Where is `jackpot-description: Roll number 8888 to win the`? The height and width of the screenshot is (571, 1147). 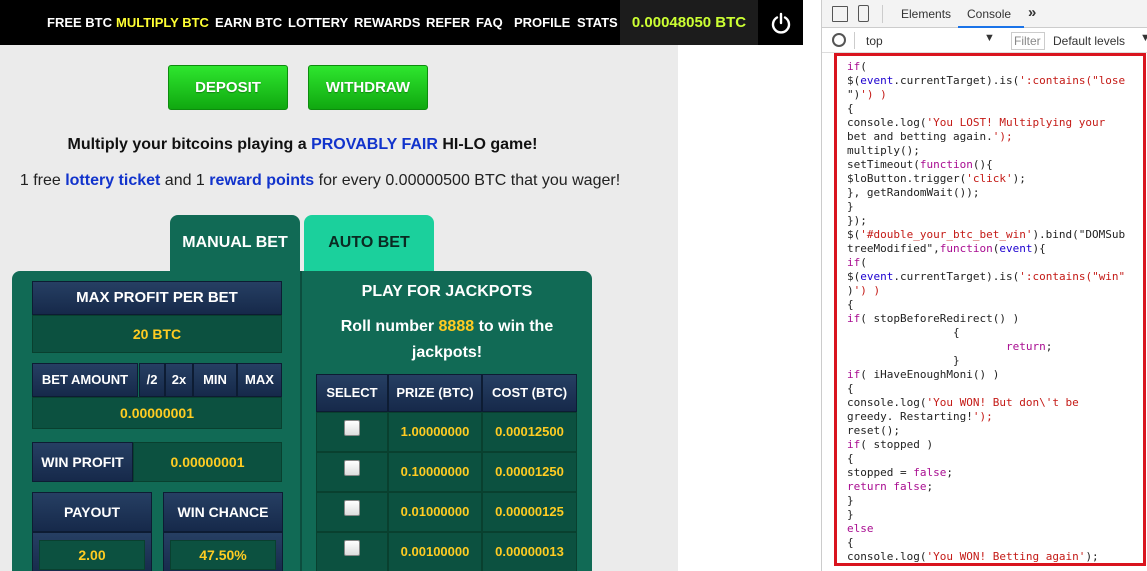
jackpot-description: Roll number 8888 to win the is located at coordinates (447, 327).